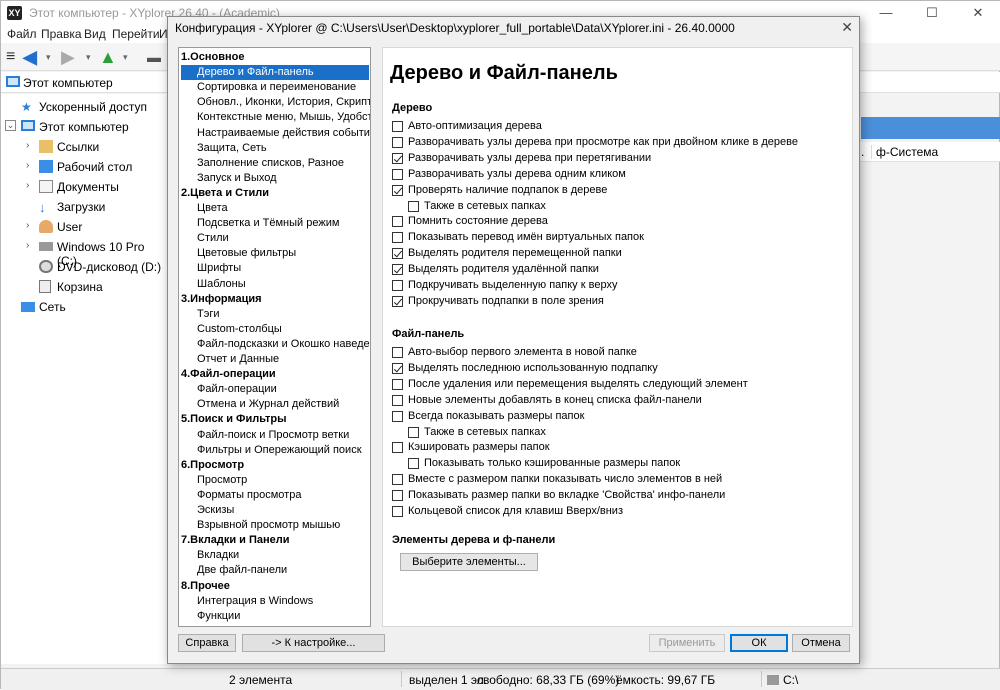  I want to click on nav-item: Форматы просмотра, so click(249, 495).